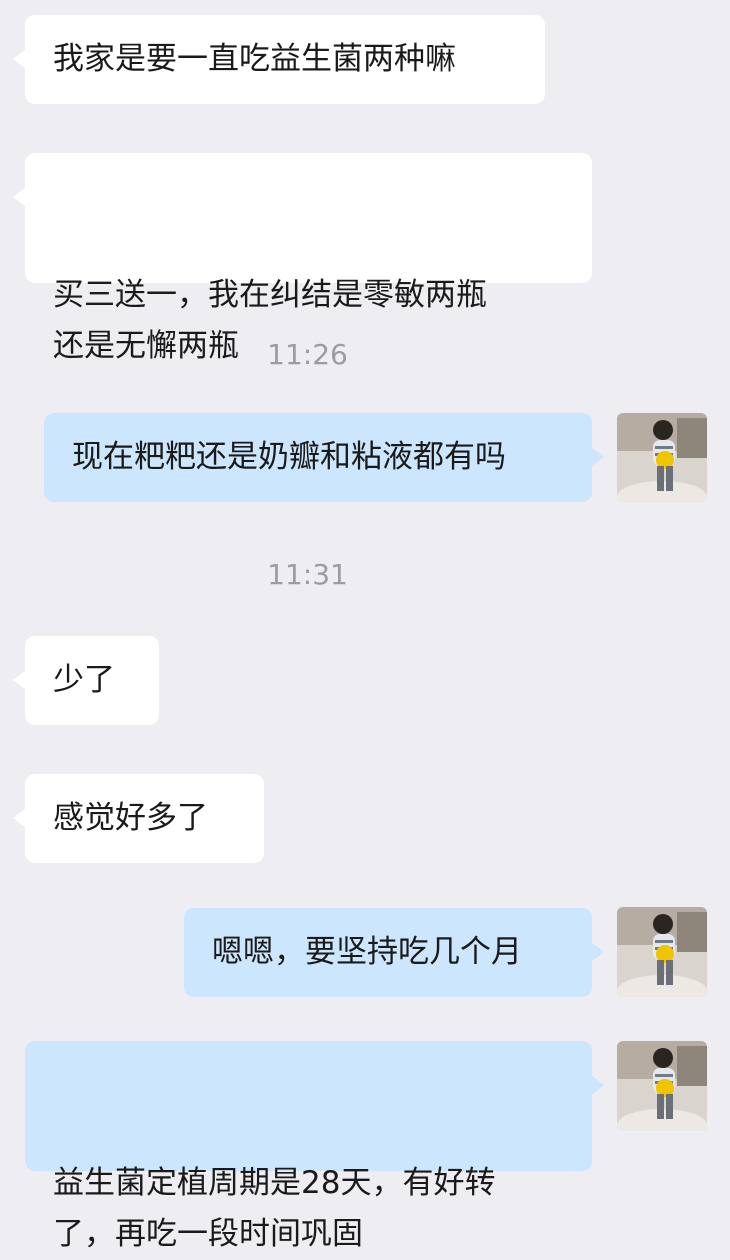  What do you see at coordinates (130, 818) in the screenshot?
I see `message-text: 感觉好多了` at bounding box center [130, 818].